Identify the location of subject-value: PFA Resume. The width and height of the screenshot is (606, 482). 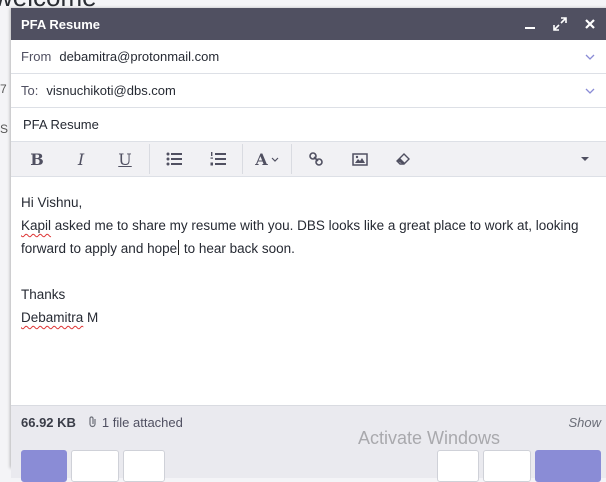
(61, 124).